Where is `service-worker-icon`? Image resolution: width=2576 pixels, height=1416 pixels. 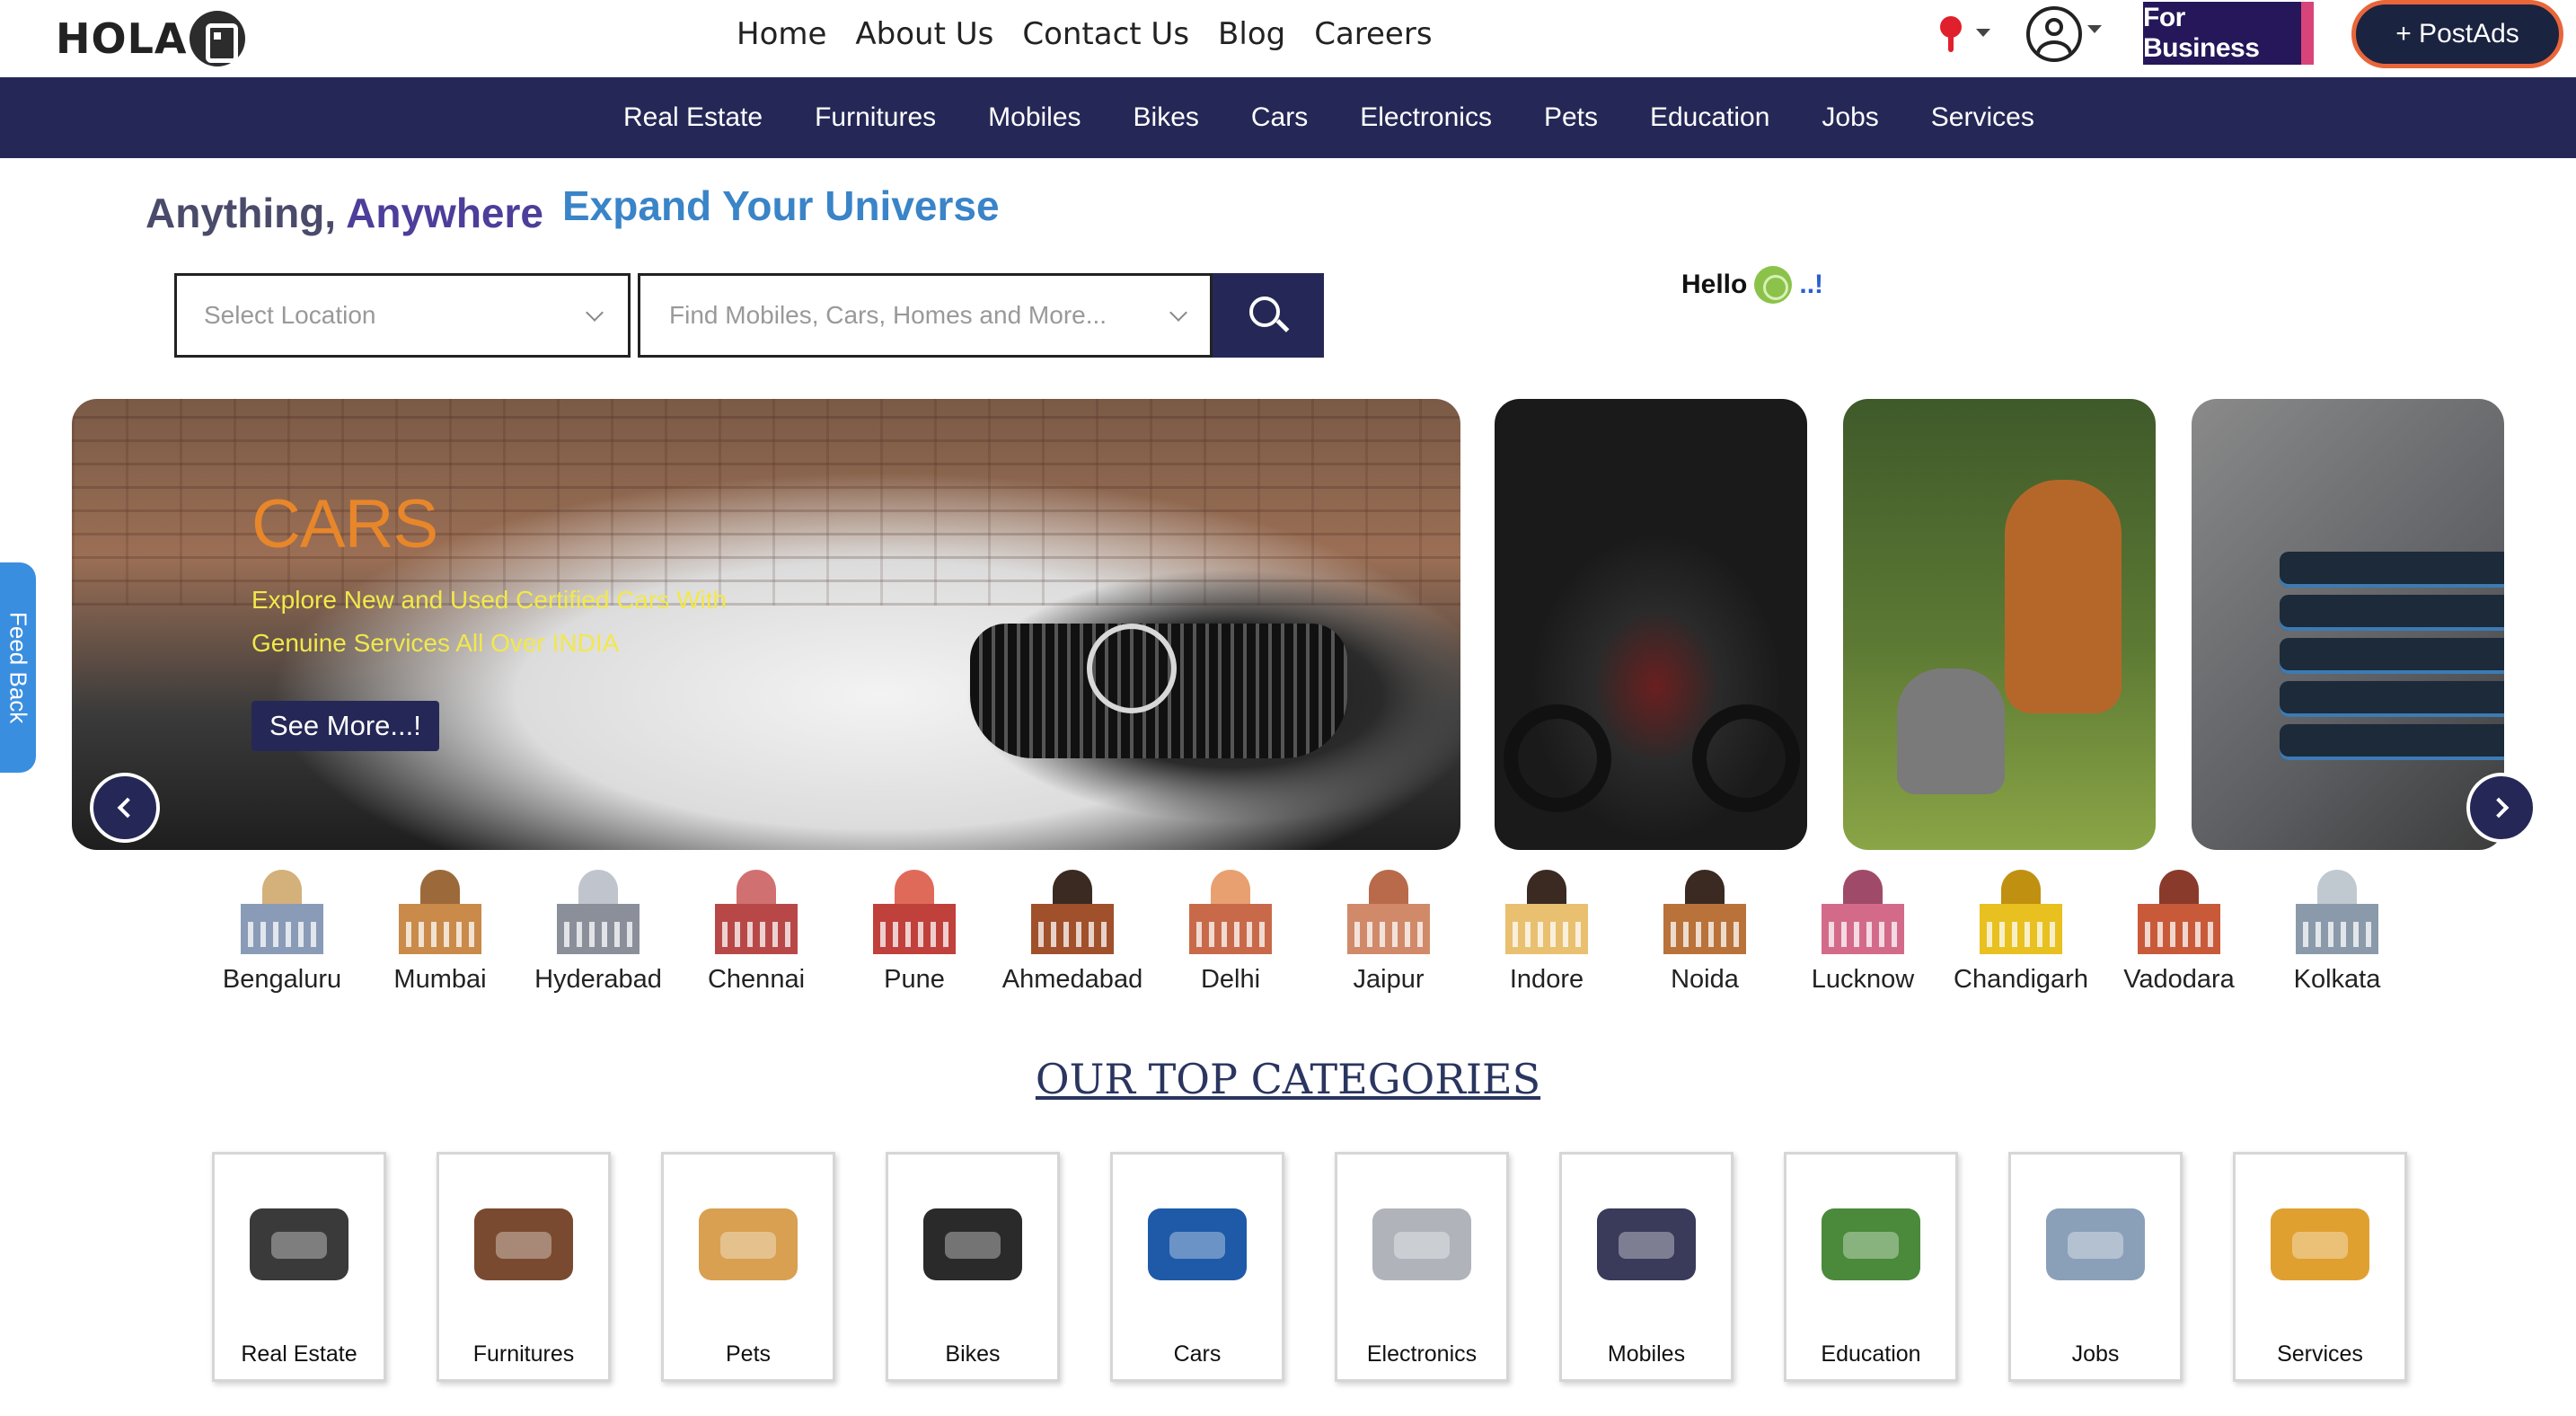
service-worker-icon is located at coordinates (2320, 1244).